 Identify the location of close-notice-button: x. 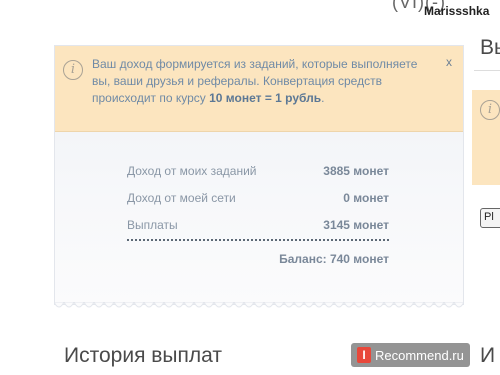
(449, 62).